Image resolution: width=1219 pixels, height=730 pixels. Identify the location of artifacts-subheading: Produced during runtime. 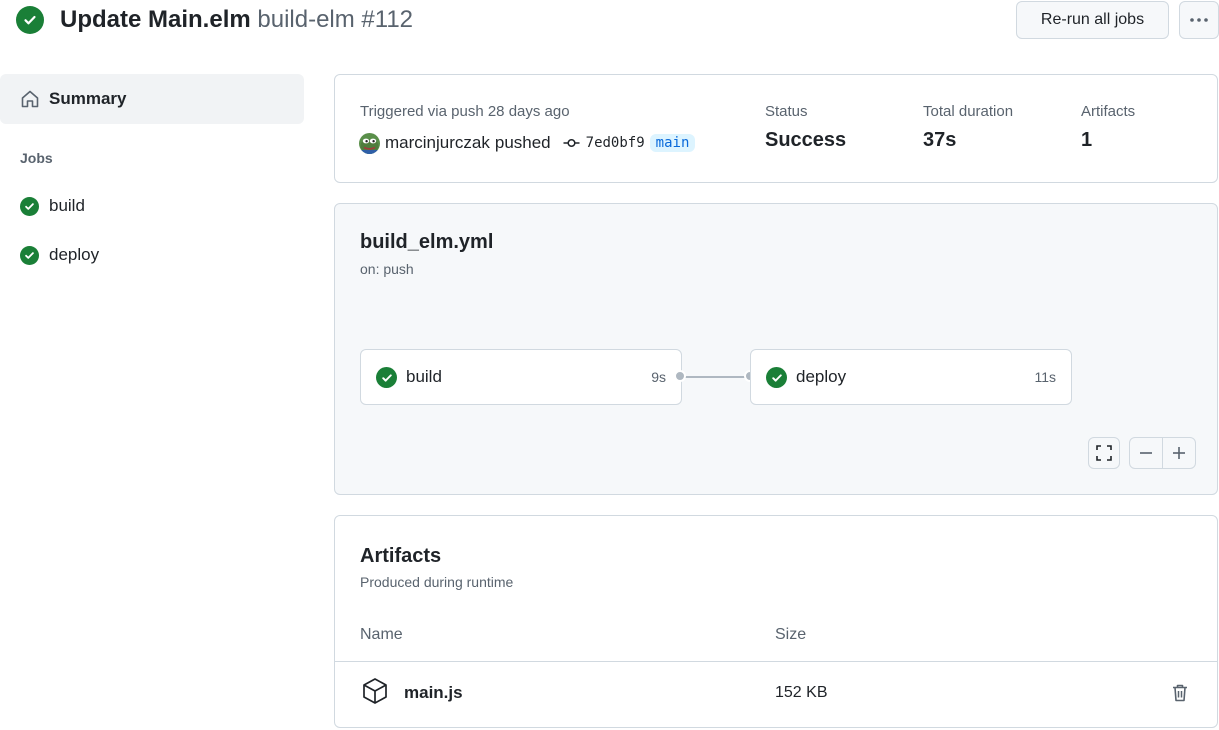
(437, 582).